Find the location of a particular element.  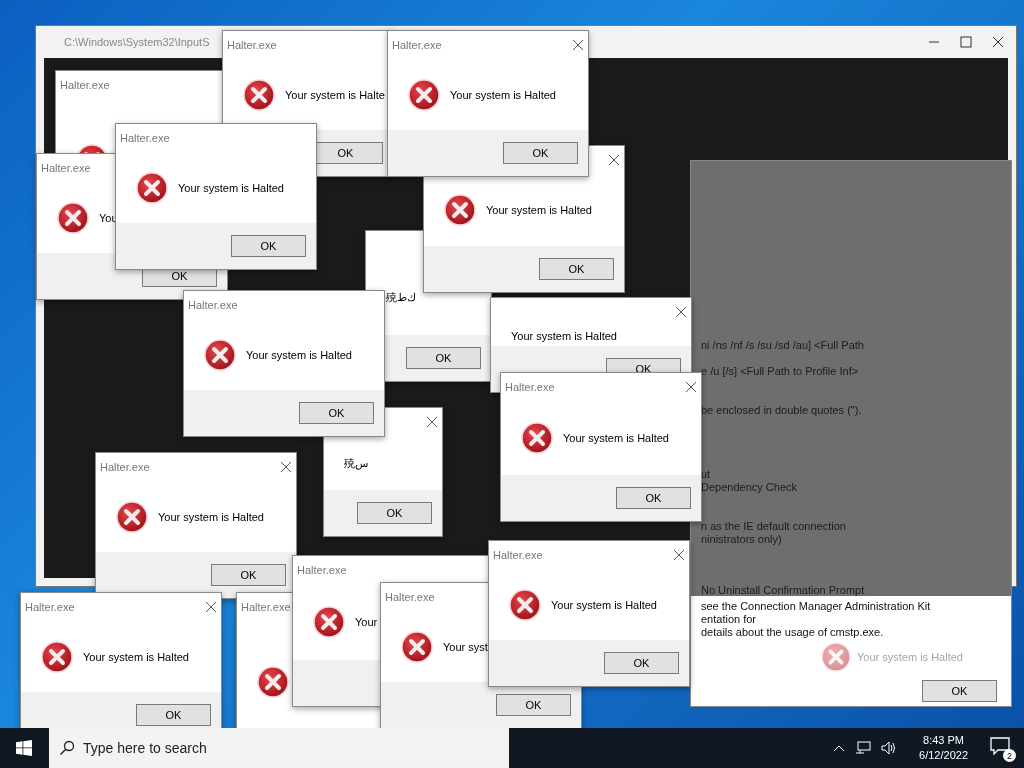

notification-count: 2 is located at coordinates (1009, 755).